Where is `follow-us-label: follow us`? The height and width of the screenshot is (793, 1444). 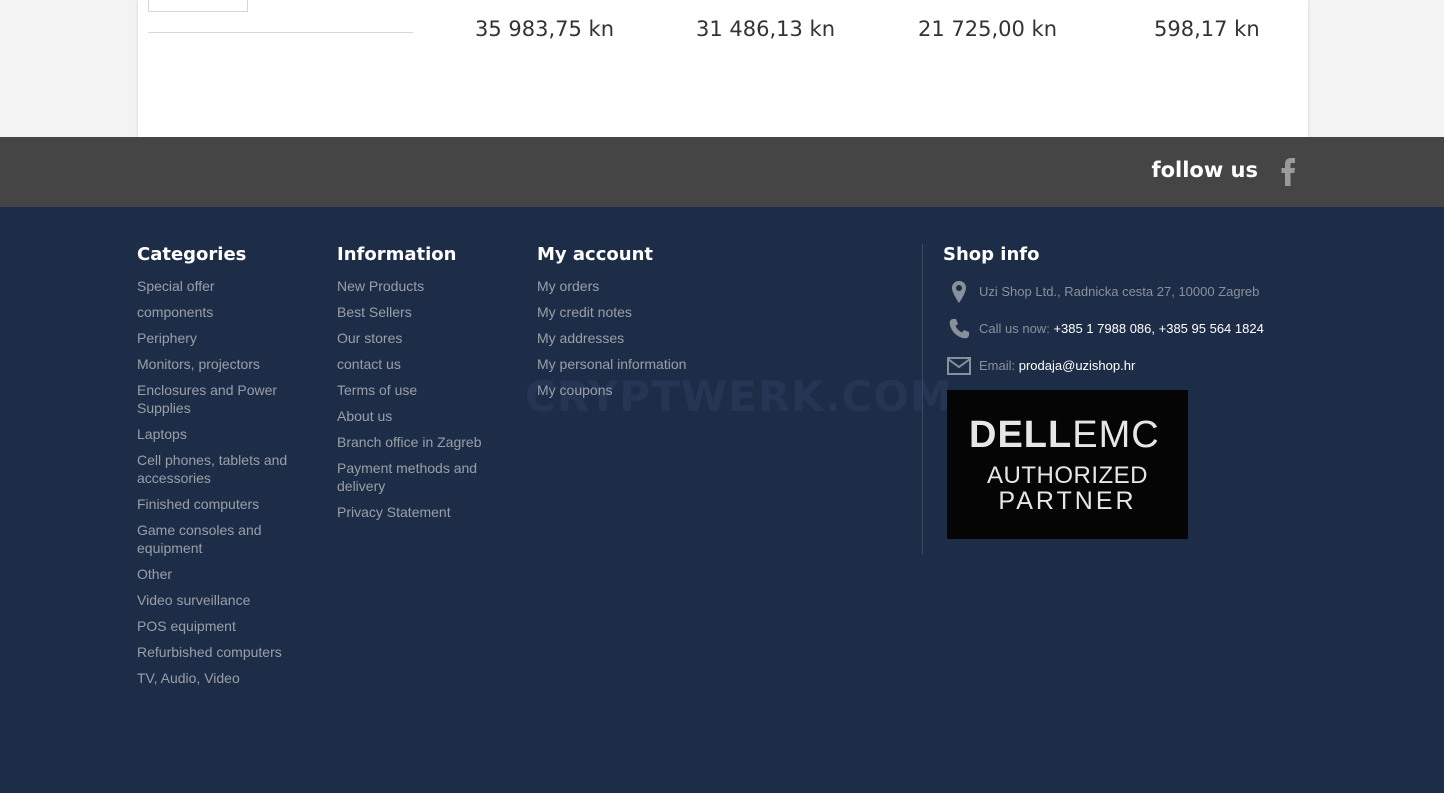 follow-us-label: follow us is located at coordinates (1204, 170).